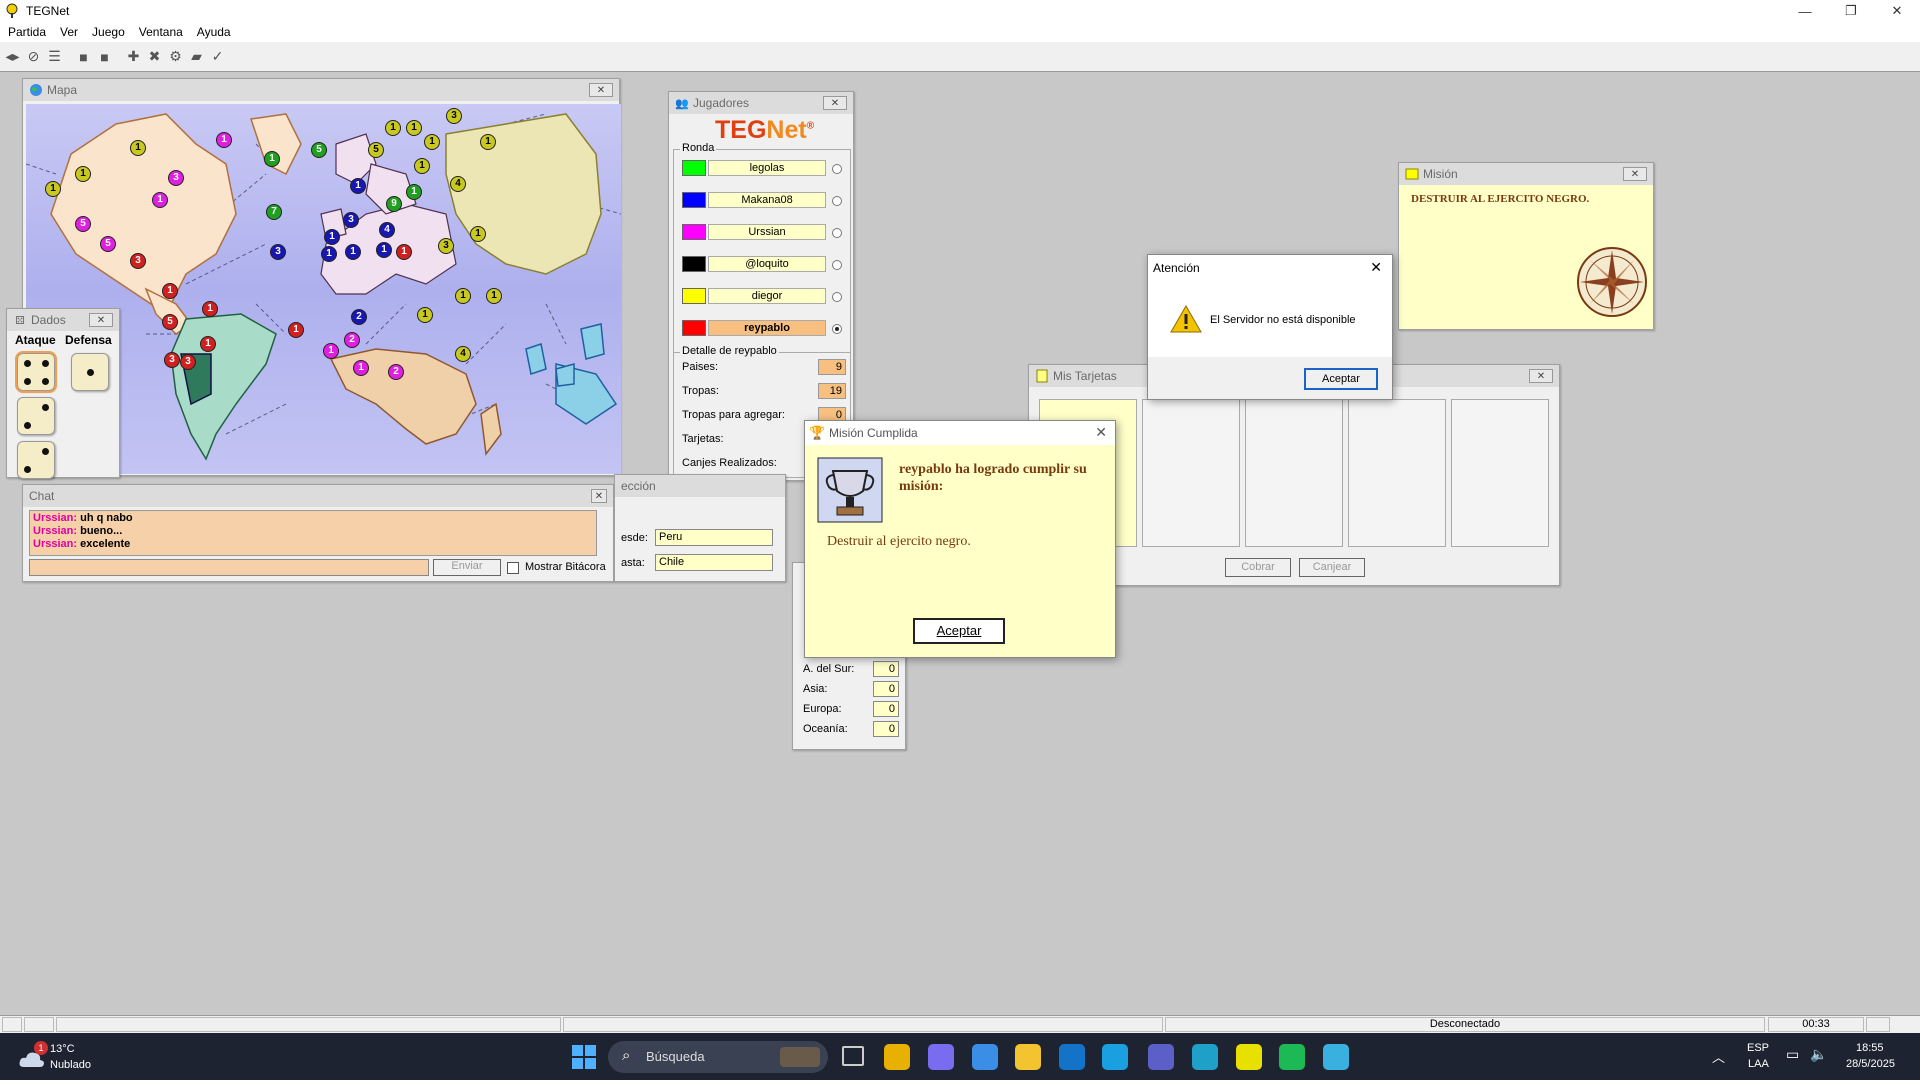 This screenshot has height=1080, width=1920. Describe the element at coordinates (762, 232) in the screenshot. I see `player-row: Urssian` at that location.